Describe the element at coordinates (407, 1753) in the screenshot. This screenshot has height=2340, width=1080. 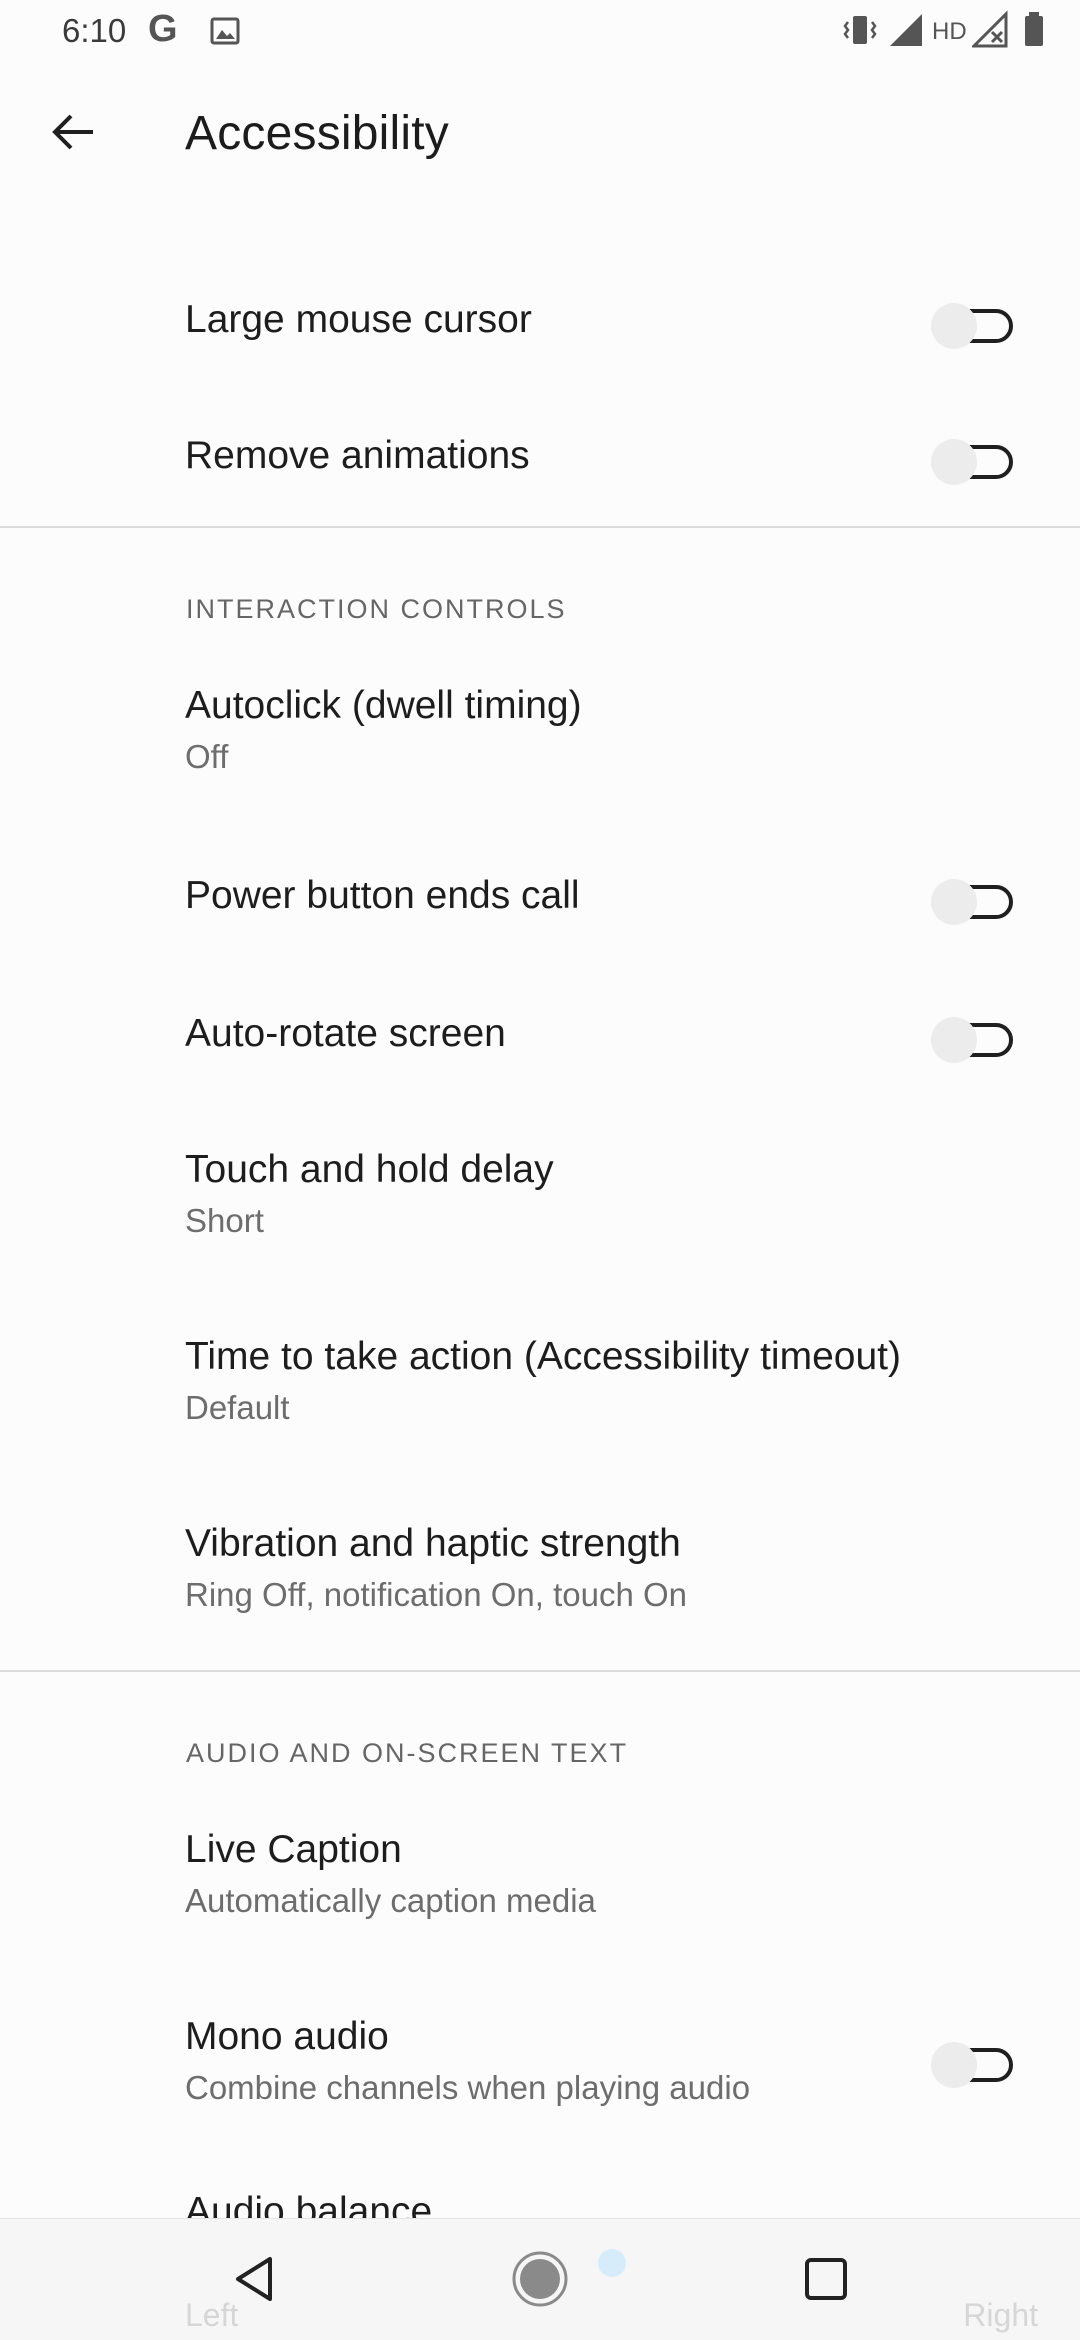
I see `section-header-audio-and-on-screen-text: AUDIO AND ON-SCREEN TEXT` at that location.